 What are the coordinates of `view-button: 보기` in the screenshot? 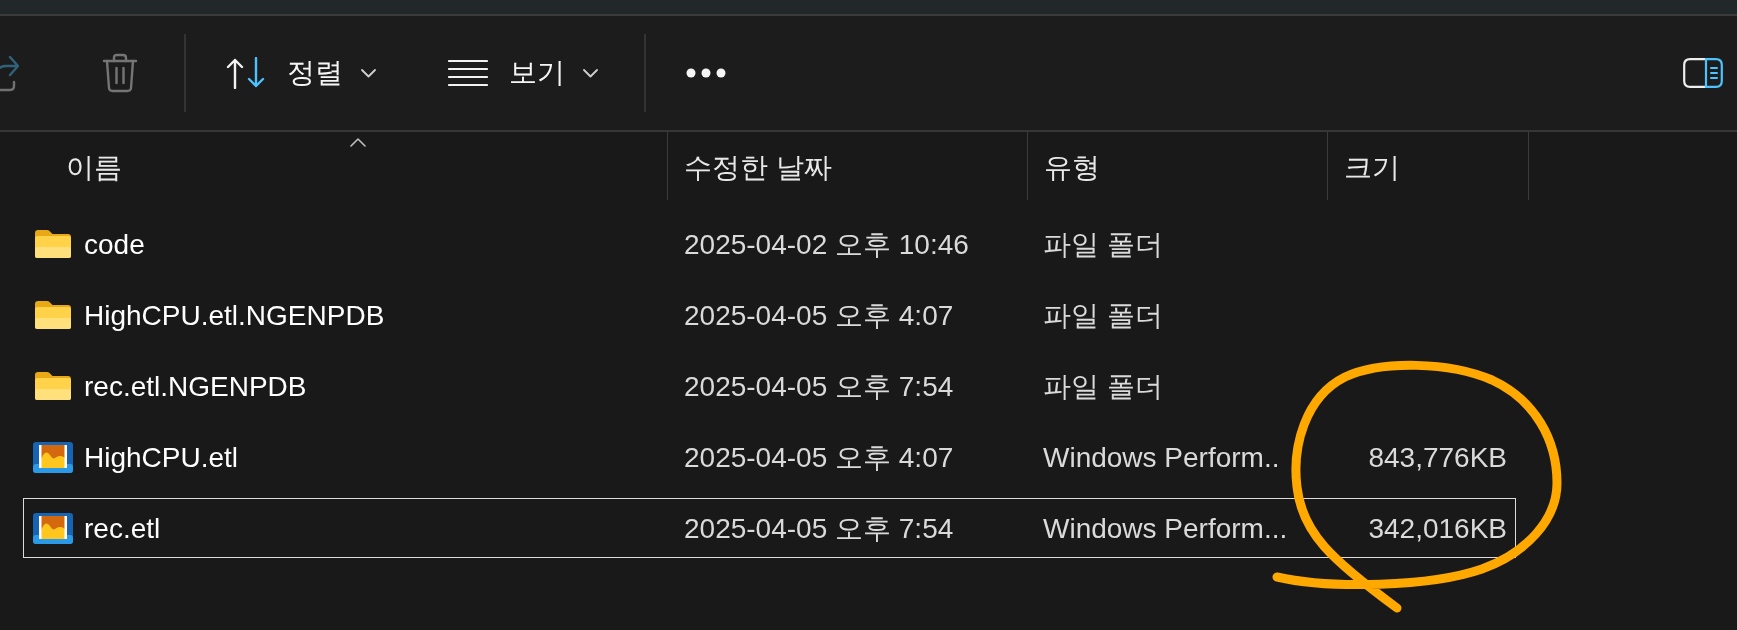 It's located at (523, 73).